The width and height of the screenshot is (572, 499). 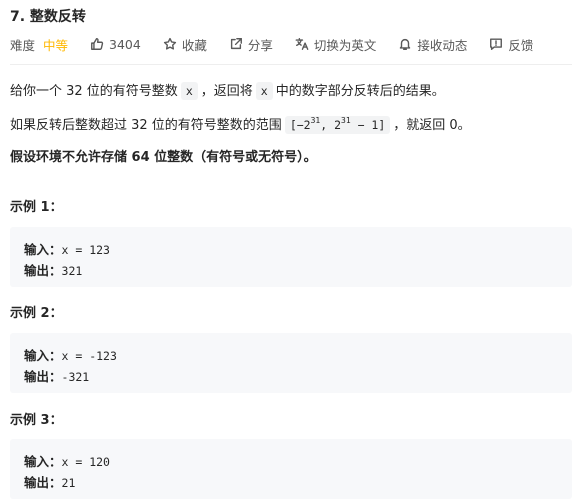 I want to click on example-3-title: 示例 3：, so click(x=36, y=420).